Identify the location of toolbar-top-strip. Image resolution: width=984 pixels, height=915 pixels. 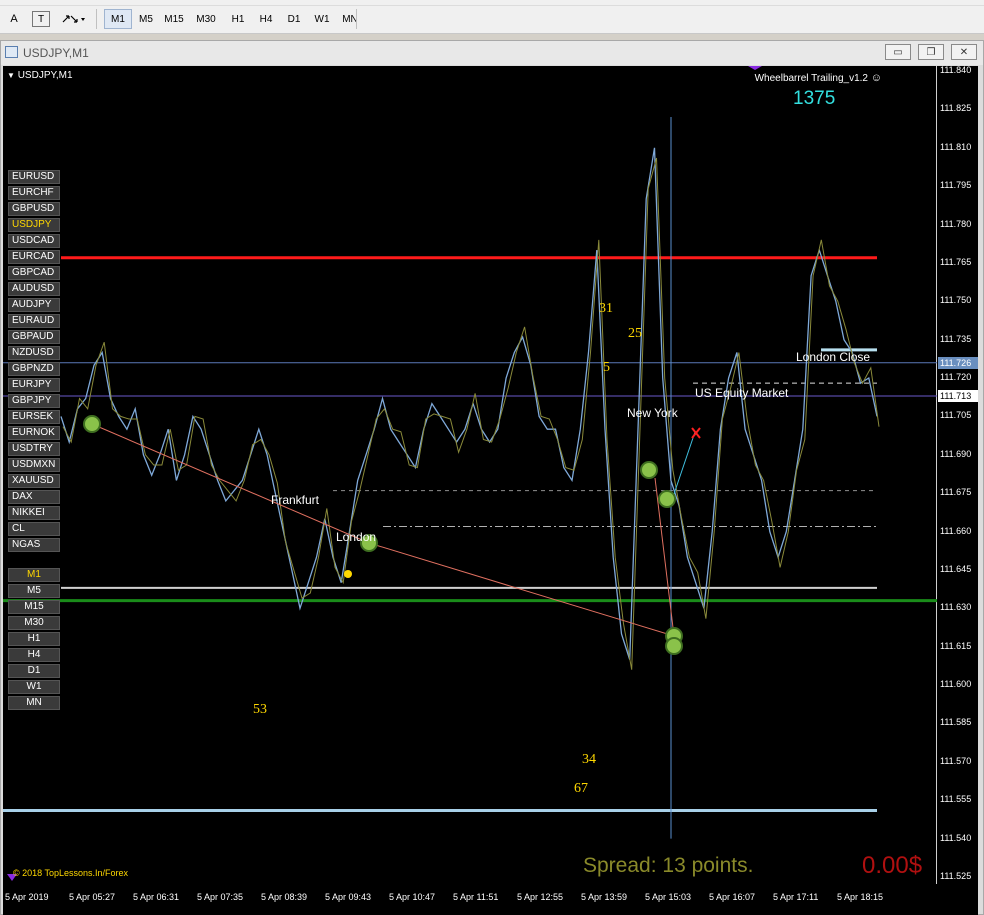
(492, 3).